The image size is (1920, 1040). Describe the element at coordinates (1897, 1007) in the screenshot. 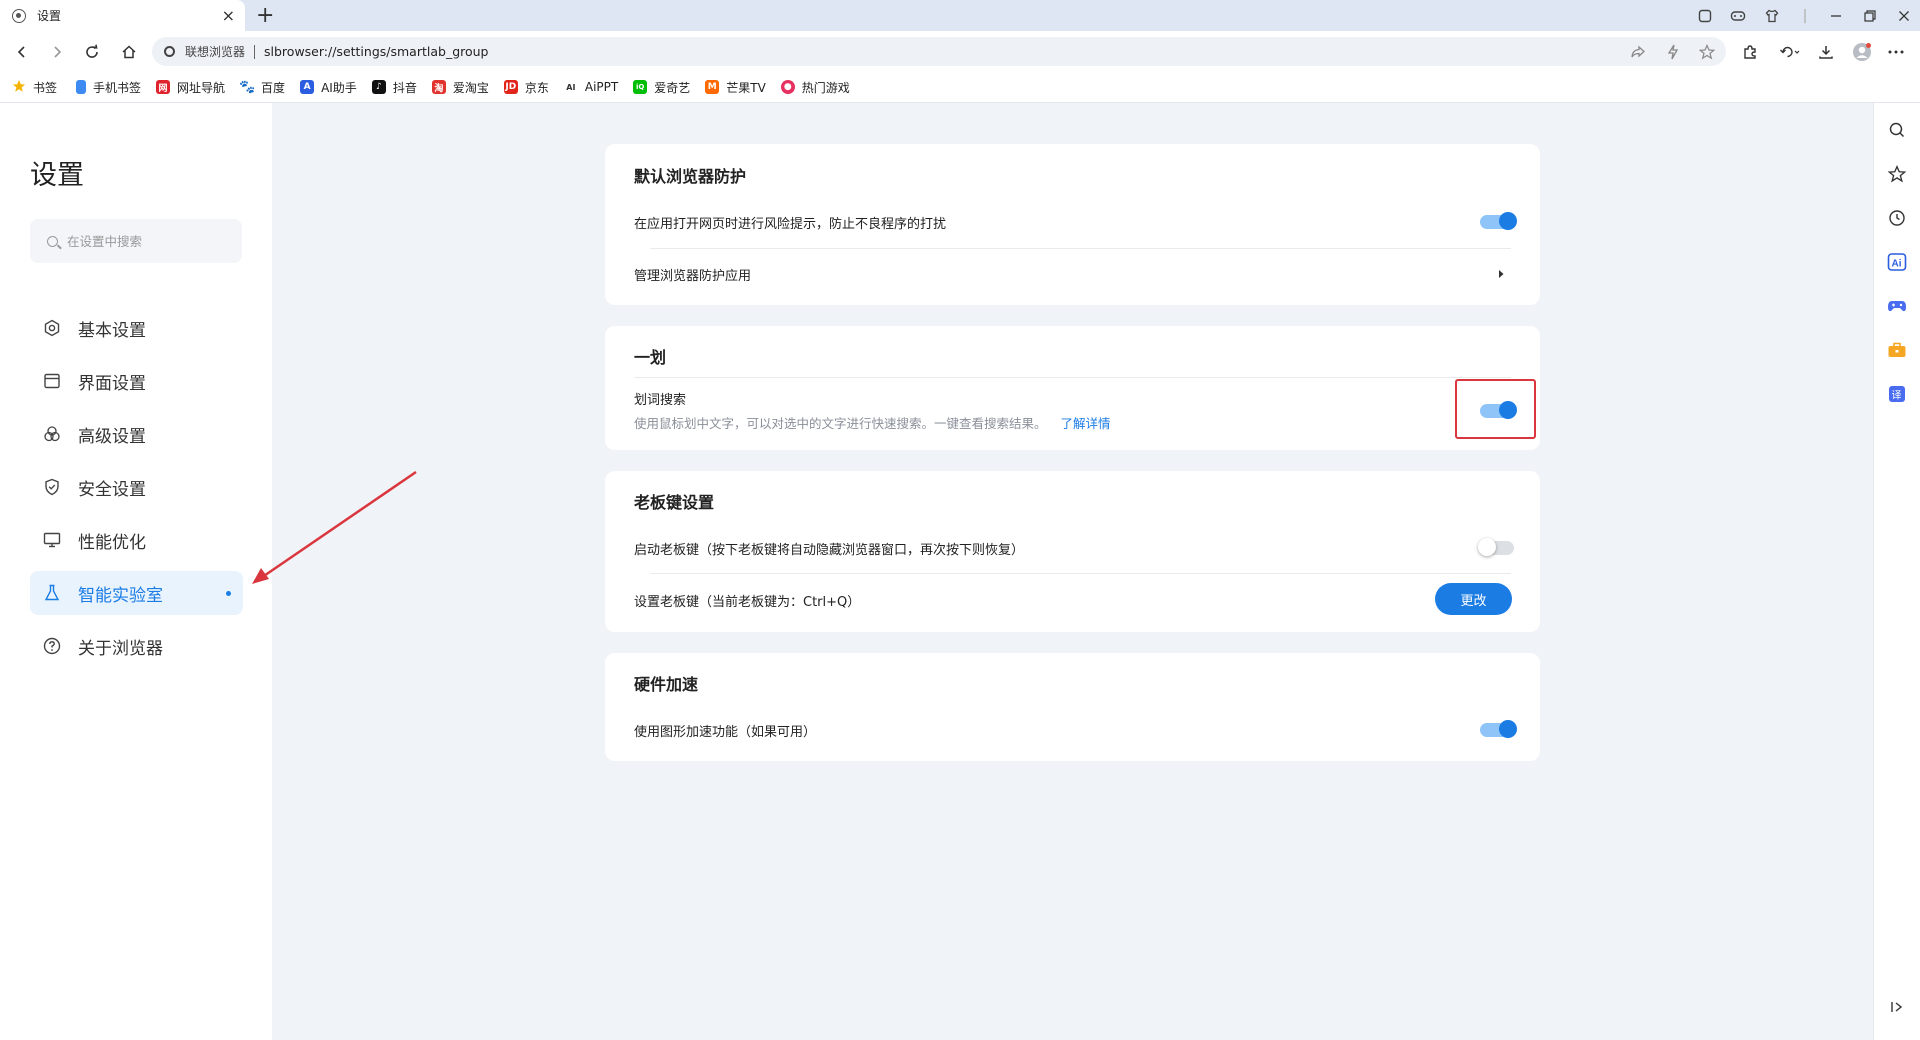

I see `collapse-rail-icon` at that location.